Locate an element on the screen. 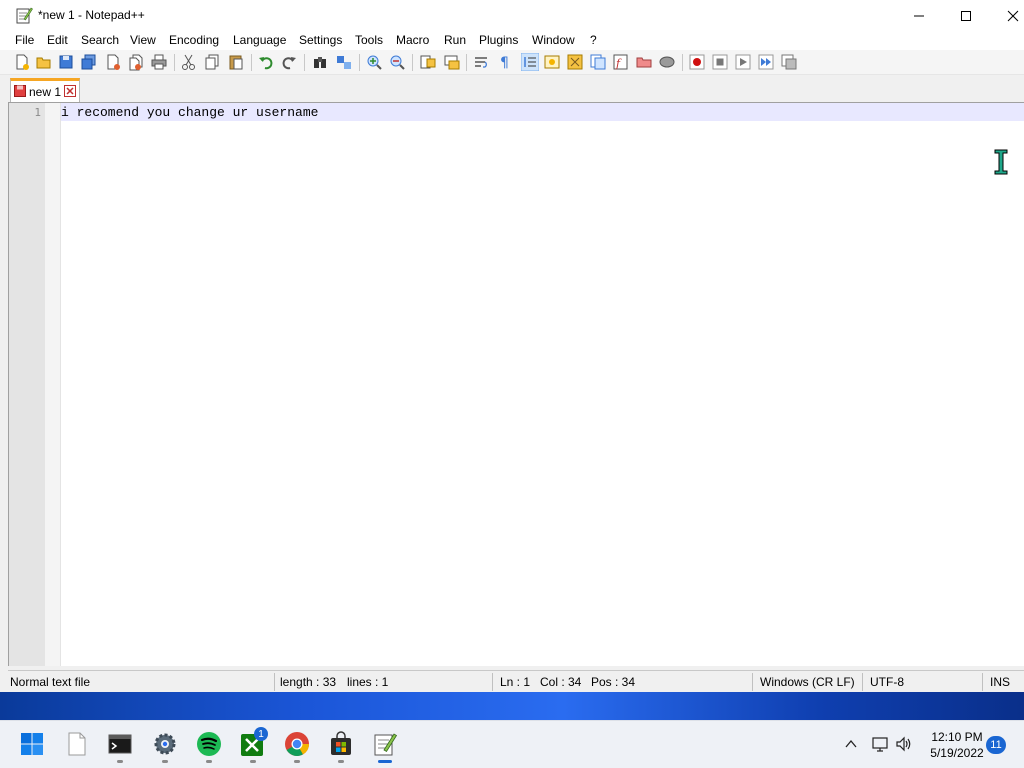  start-button is located at coordinates (32, 744).